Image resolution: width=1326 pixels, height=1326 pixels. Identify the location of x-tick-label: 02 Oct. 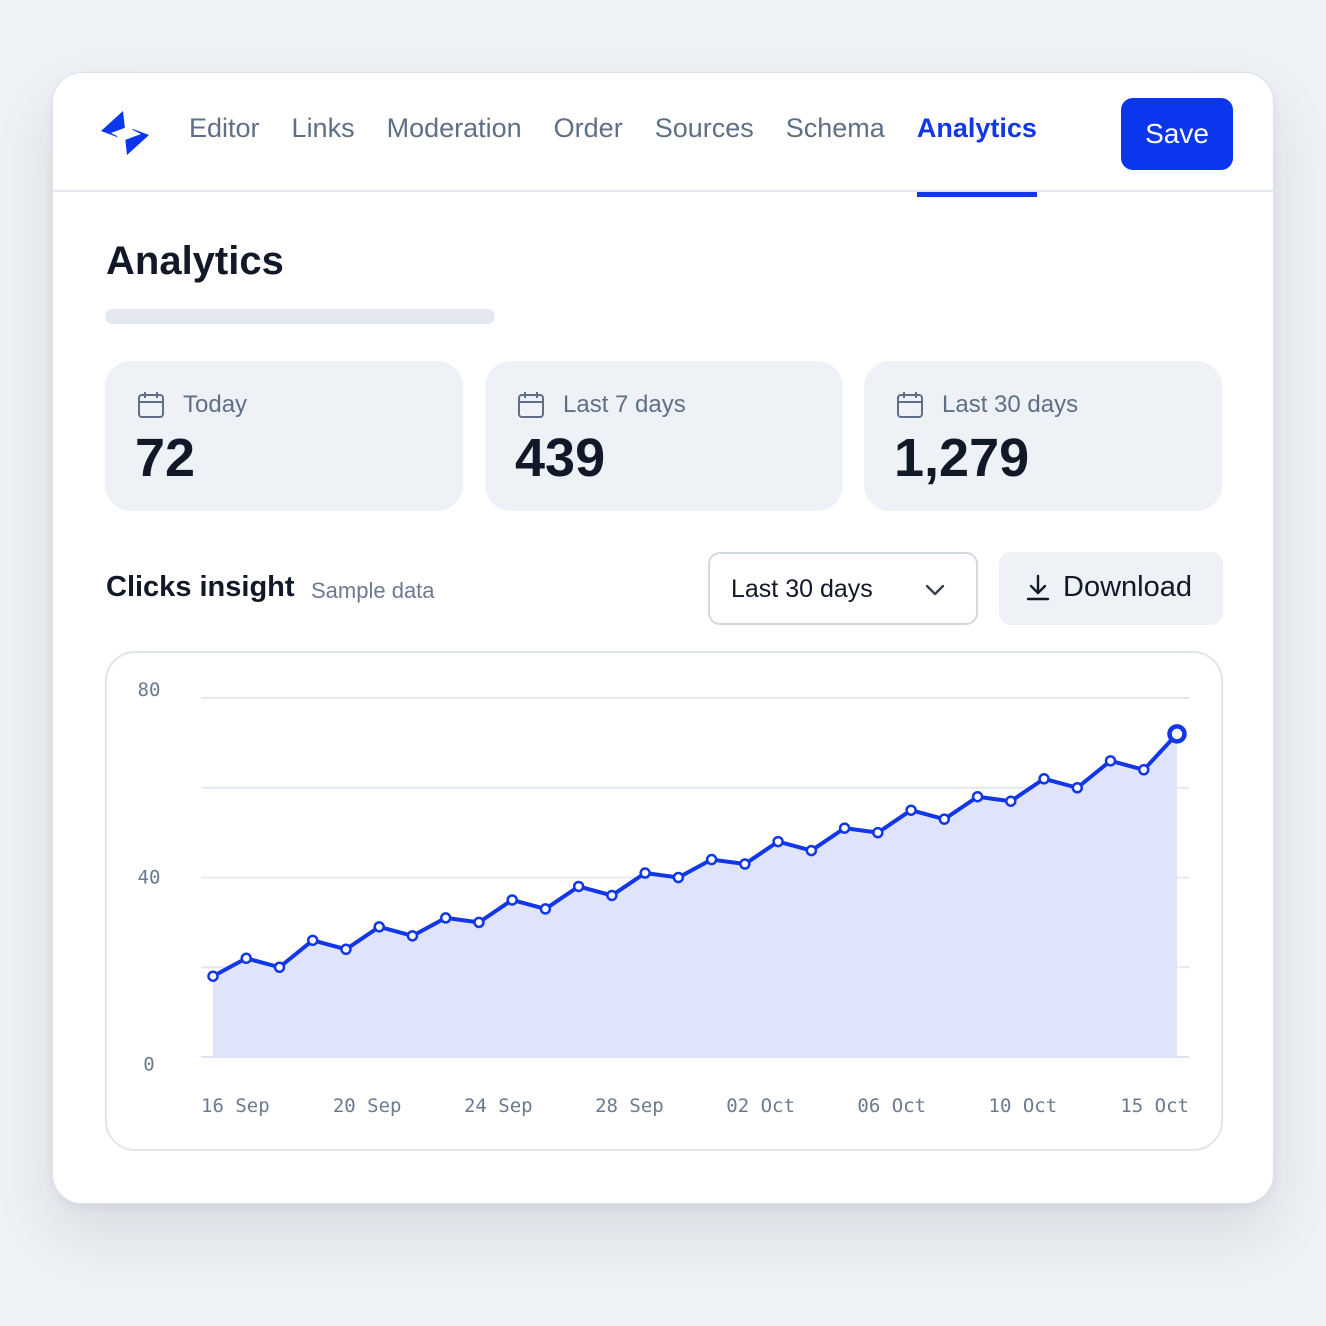
(760, 1106).